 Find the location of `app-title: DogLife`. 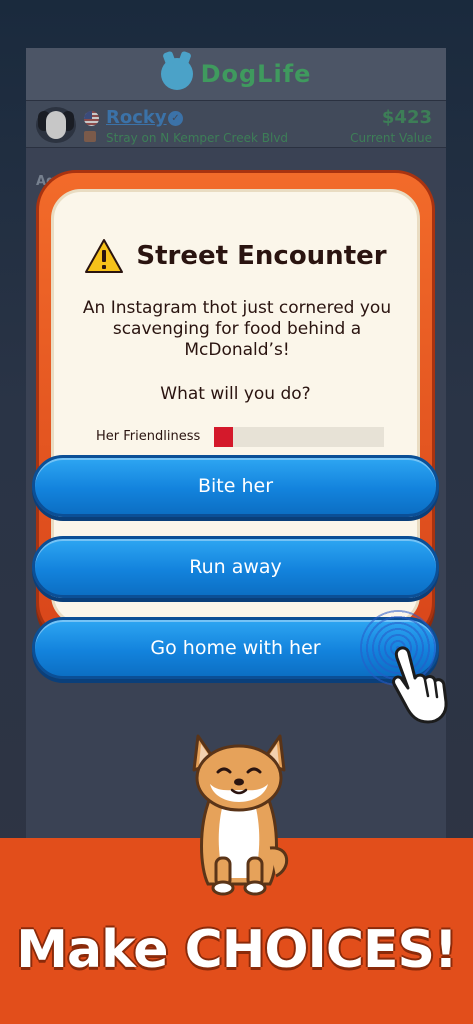

app-title: DogLife is located at coordinates (256, 74).